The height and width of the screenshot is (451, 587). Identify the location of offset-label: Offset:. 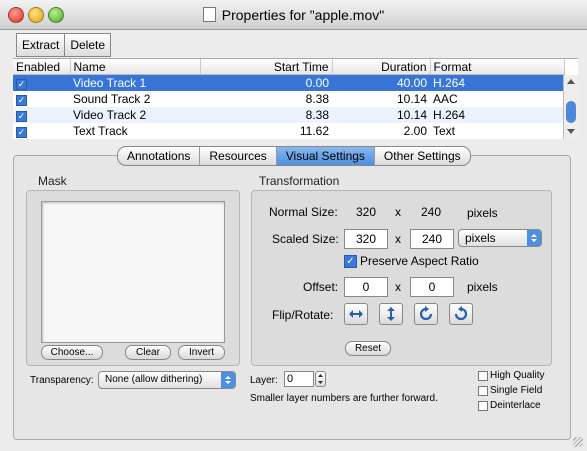
(321, 287).